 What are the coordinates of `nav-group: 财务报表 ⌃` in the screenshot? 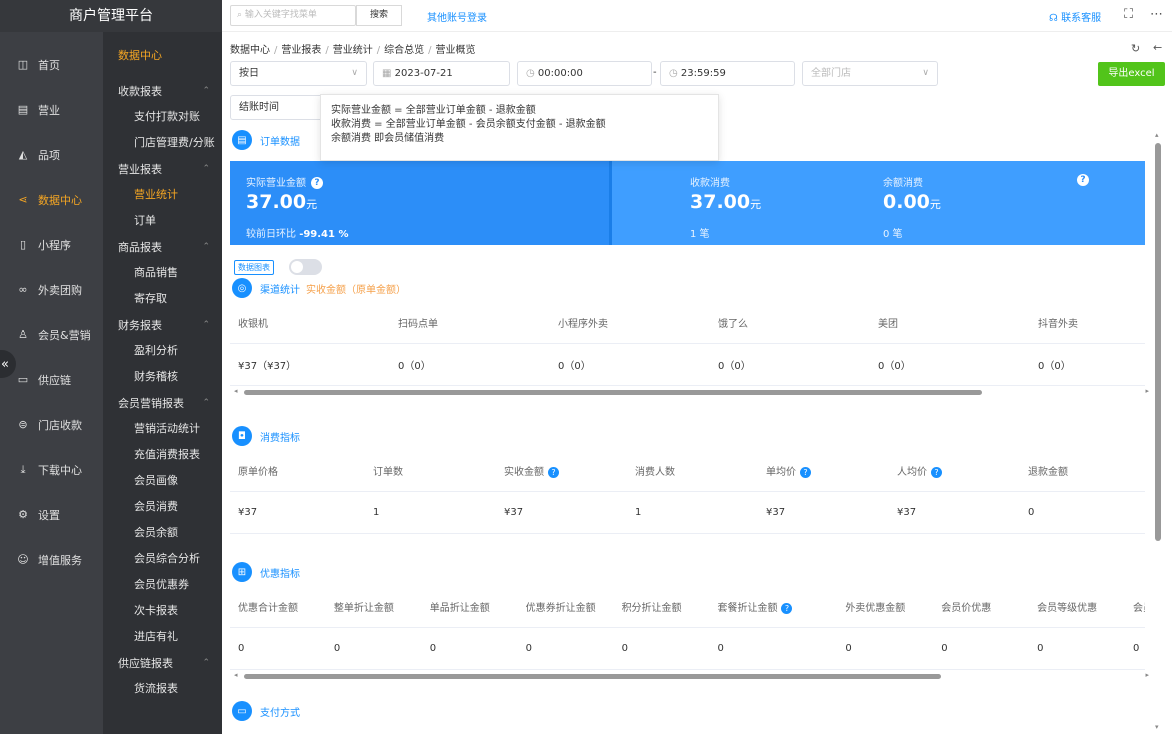 It's located at (162, 325).